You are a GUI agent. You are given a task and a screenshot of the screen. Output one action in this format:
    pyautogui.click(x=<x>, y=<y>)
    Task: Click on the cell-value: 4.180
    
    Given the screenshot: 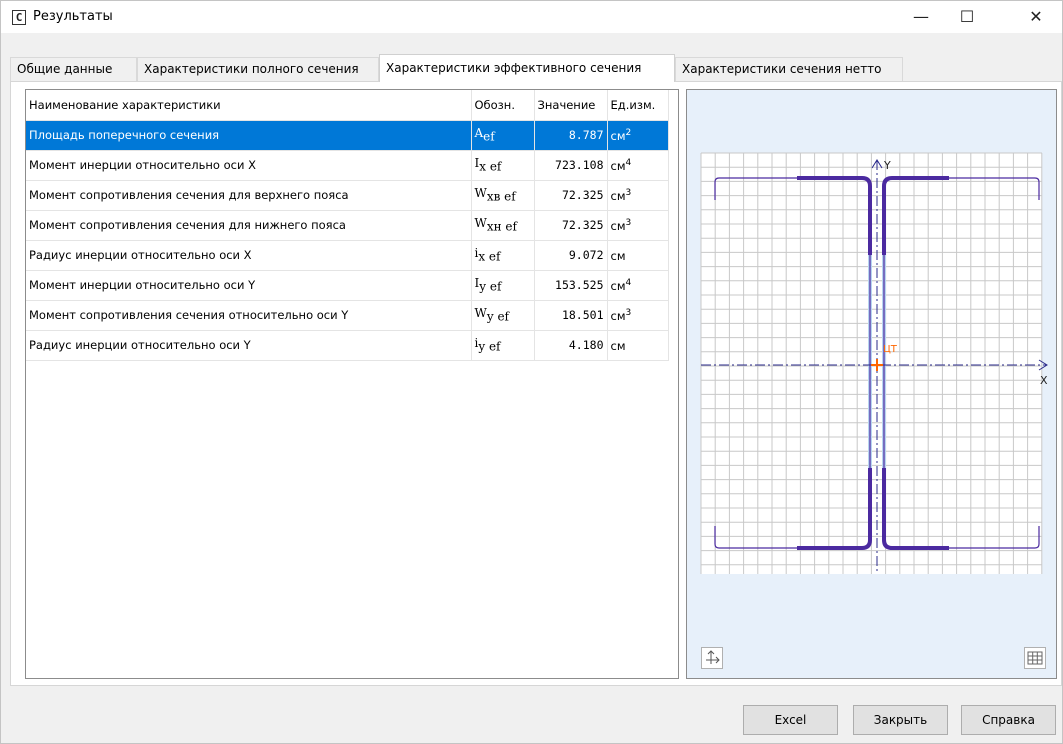 What is the action you would take?
    pyautogui.click(x=571, y=345)
    